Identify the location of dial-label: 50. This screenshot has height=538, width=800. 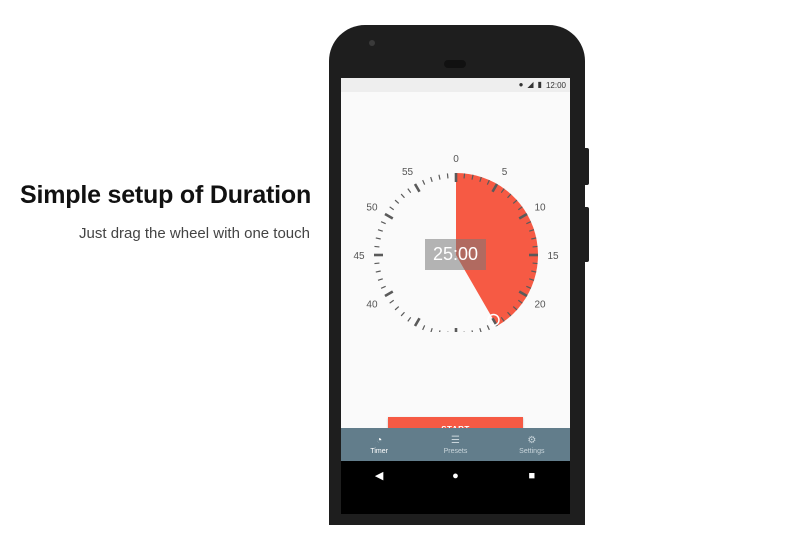
(372, 208).